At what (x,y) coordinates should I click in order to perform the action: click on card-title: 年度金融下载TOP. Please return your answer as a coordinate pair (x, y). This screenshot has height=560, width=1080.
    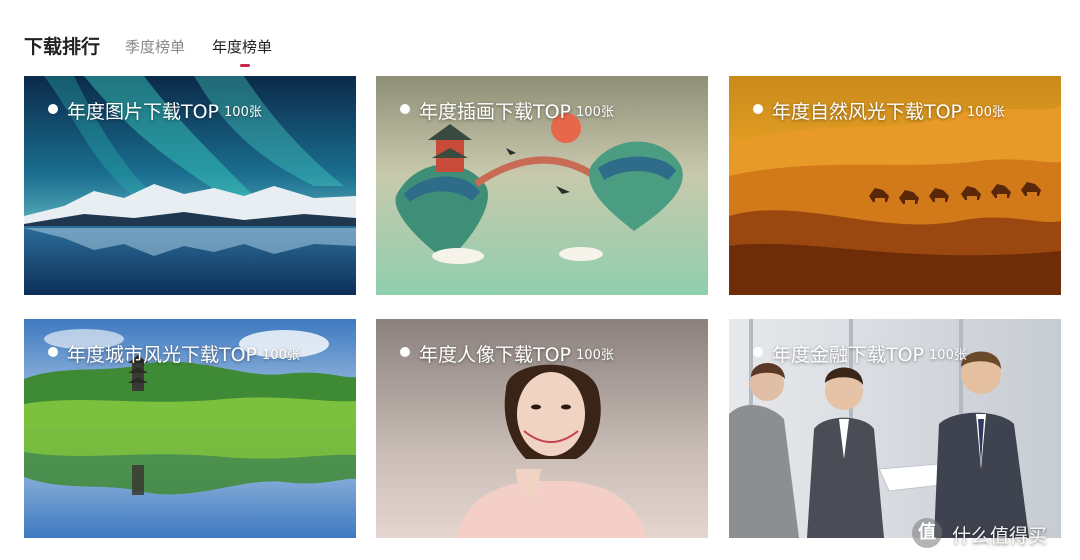
    Looking at the image, I should click on (848, 355).